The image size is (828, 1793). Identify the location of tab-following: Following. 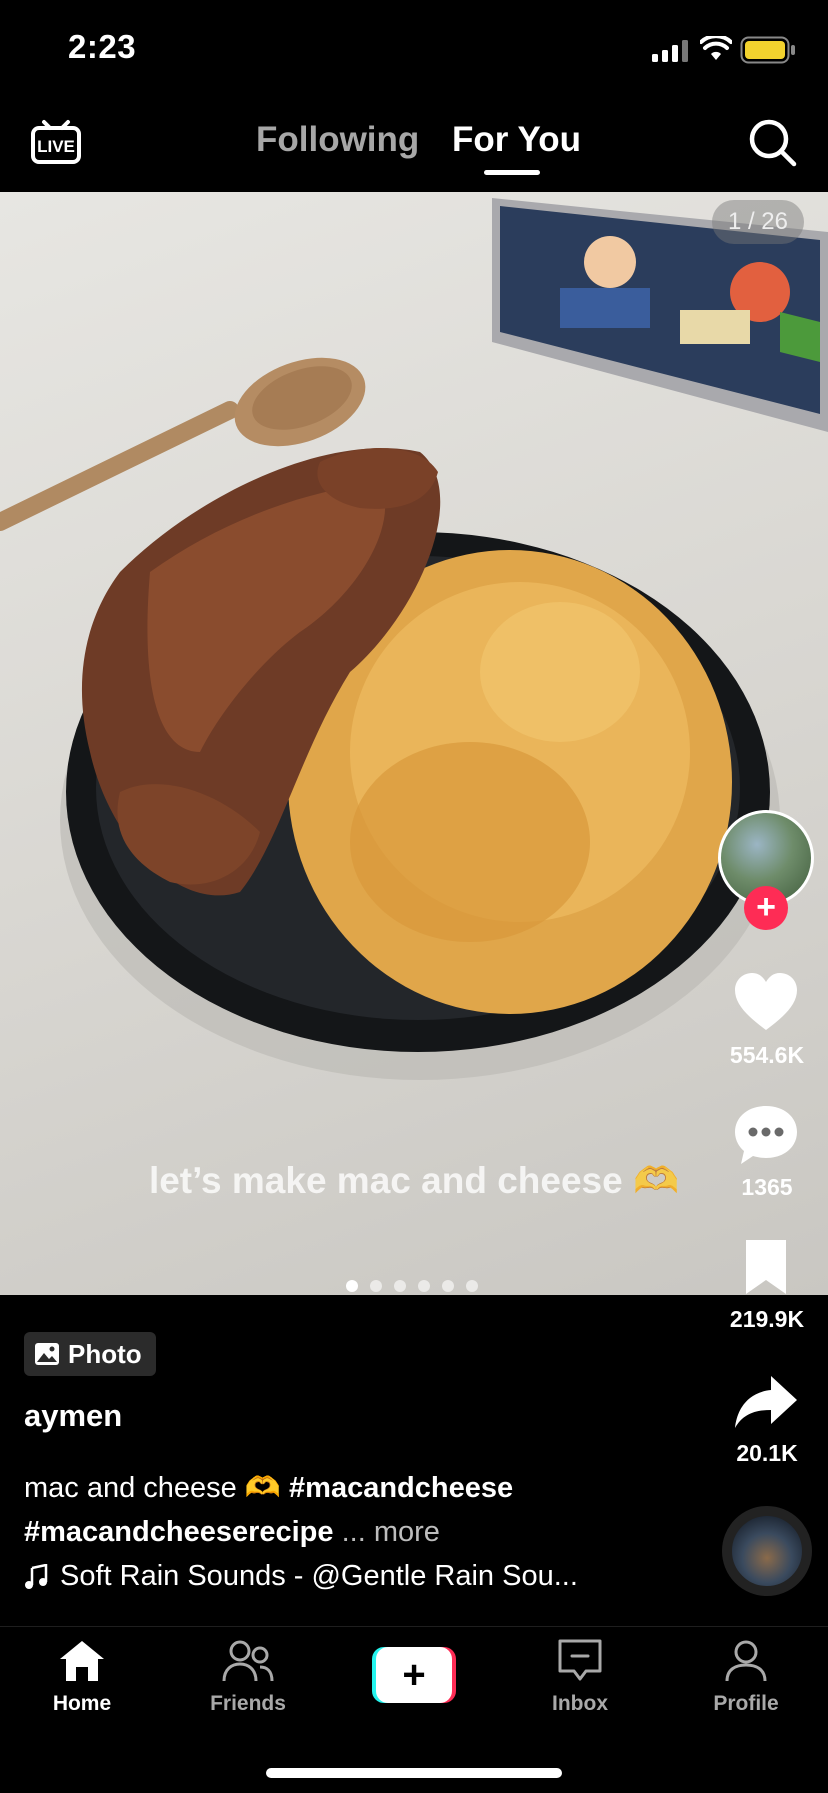
(337, 140).